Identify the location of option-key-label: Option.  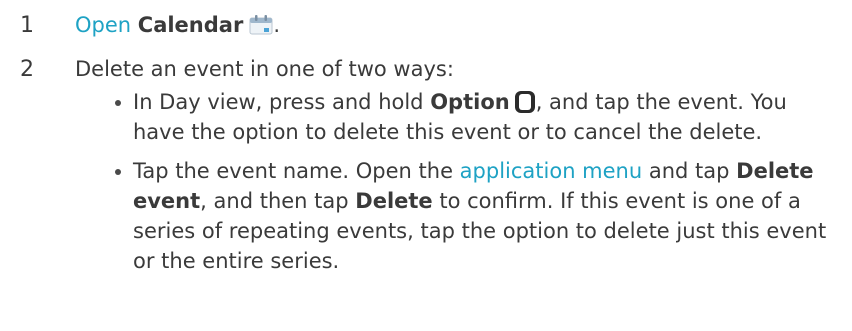
(470, 102).